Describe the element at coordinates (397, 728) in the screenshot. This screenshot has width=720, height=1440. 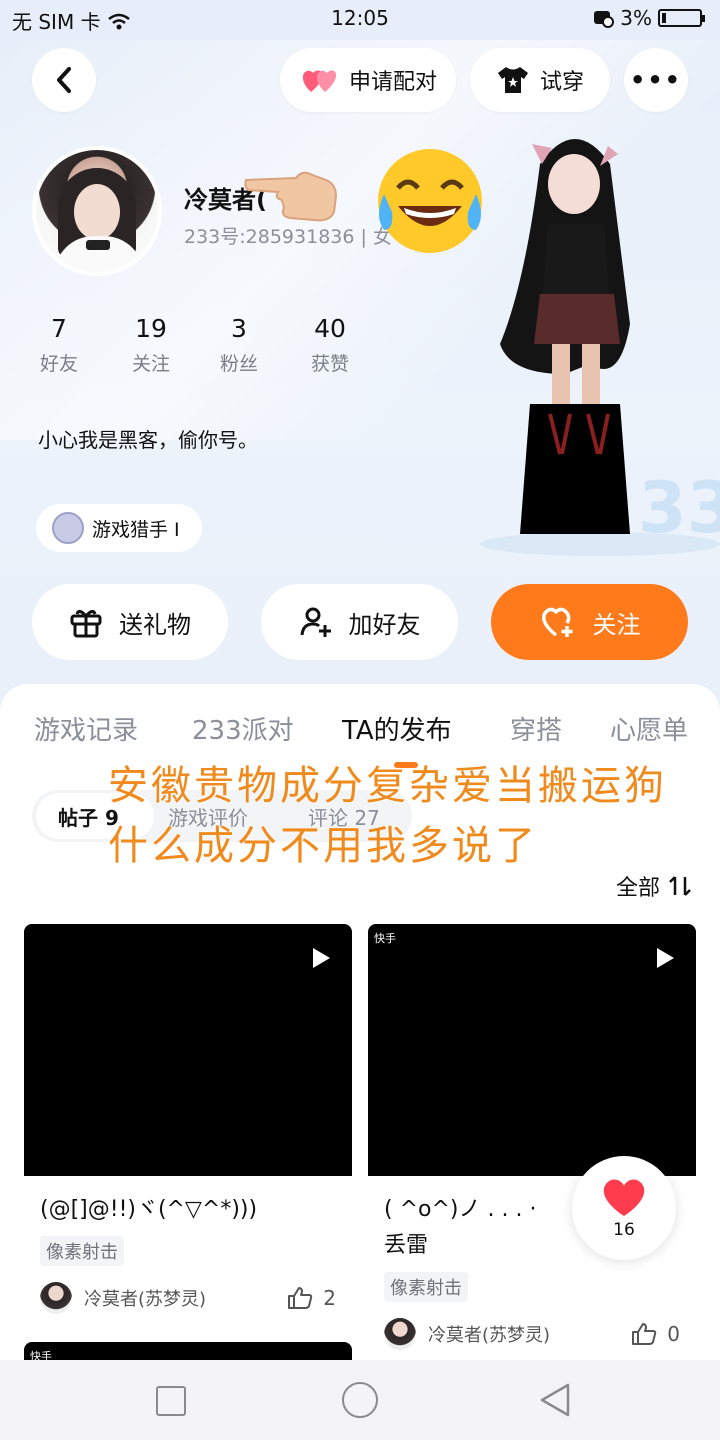
I see `tab-ta-posts: TA的发布` at that location.